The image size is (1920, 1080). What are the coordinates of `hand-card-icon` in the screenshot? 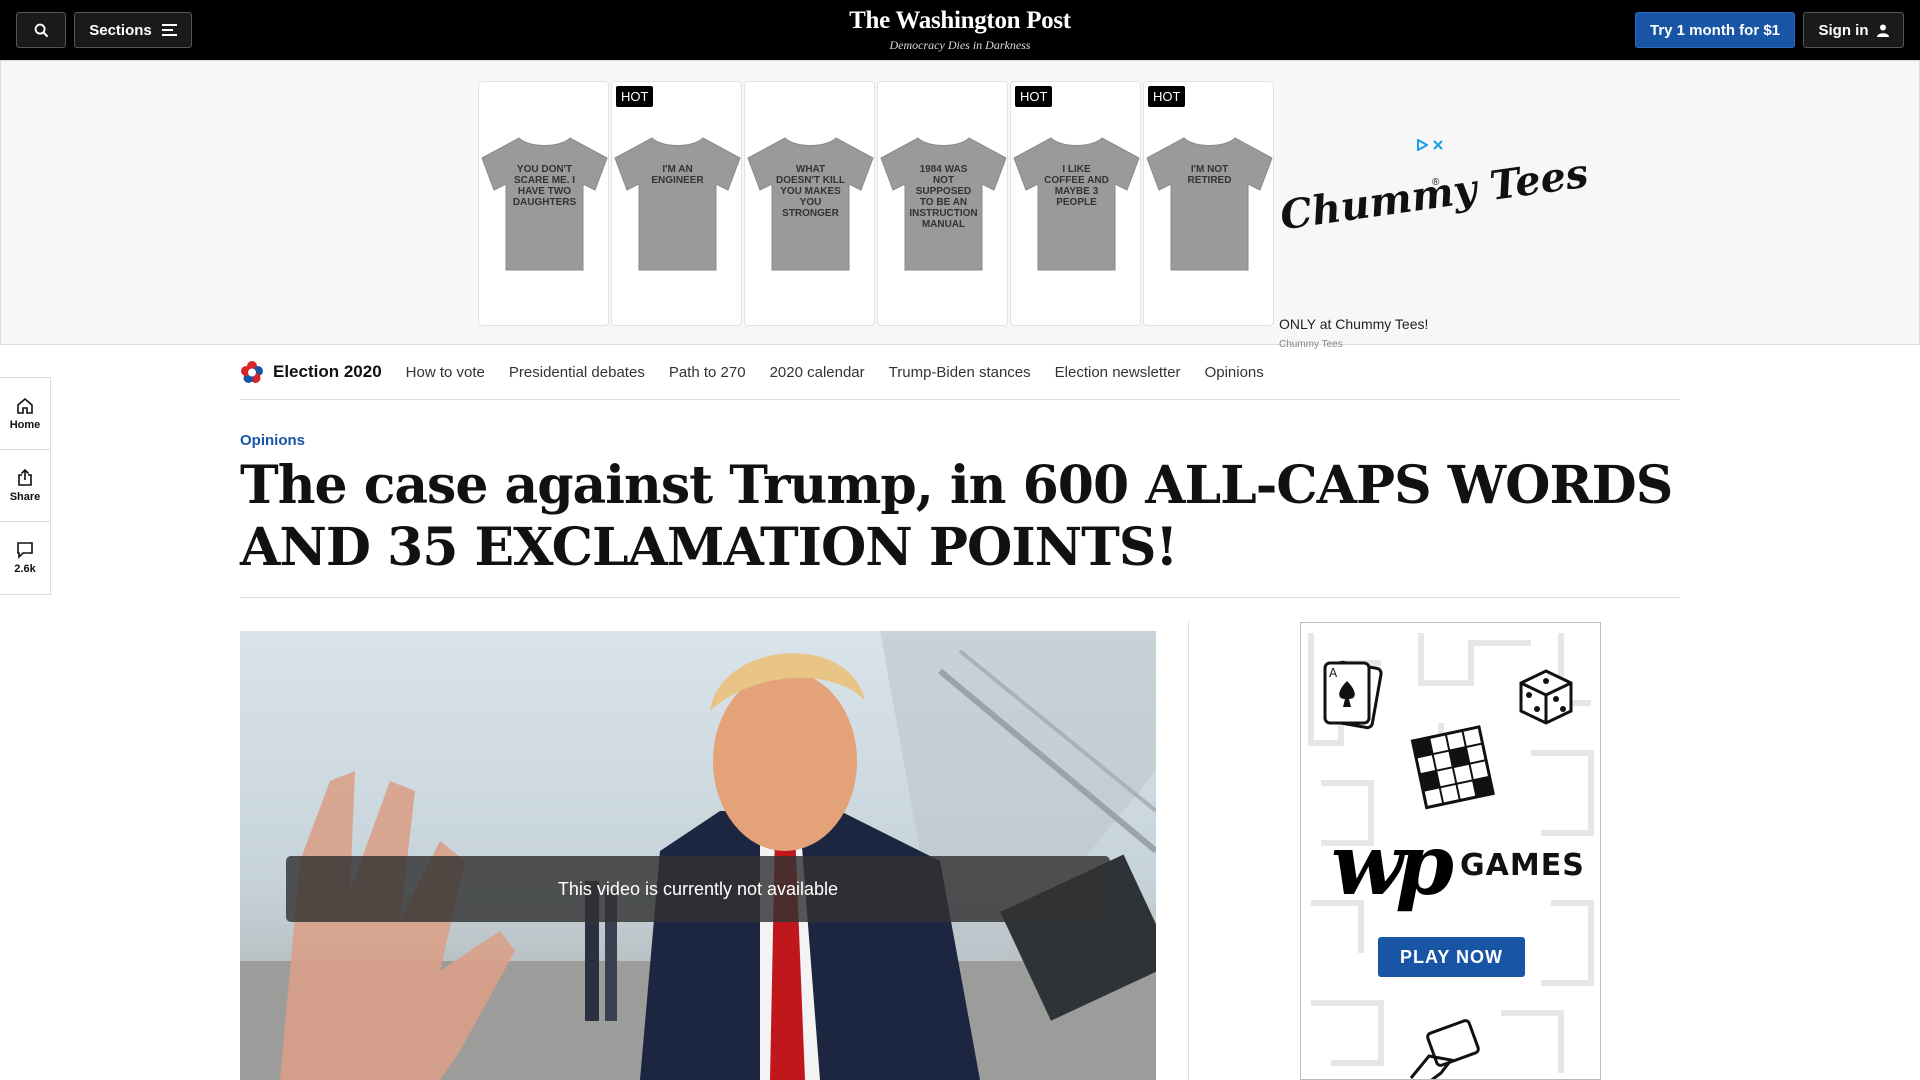 It's located at (1444, 1049).